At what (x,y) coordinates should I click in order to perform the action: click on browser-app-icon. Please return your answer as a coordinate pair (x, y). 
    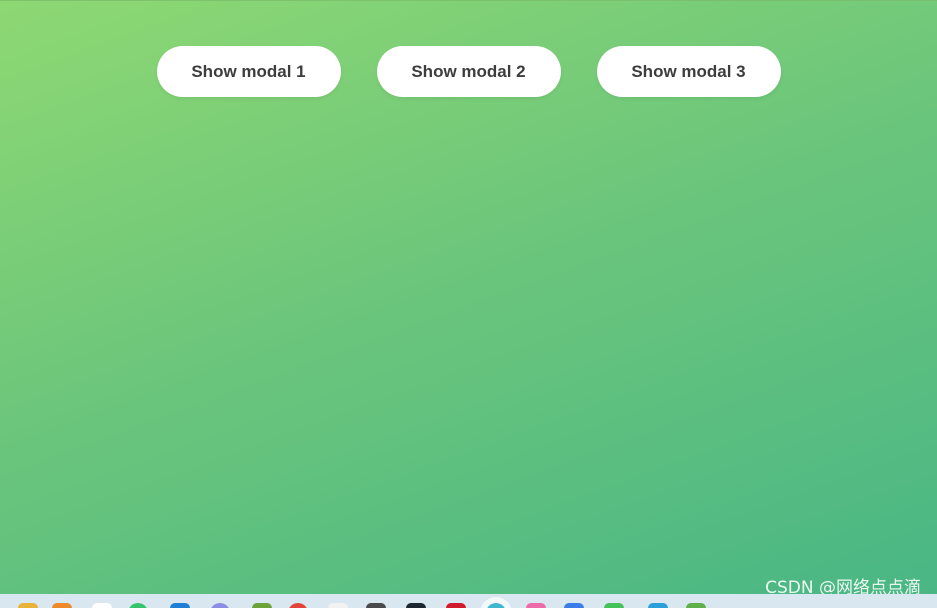
    Looking at the image, I should click on (220, 605).